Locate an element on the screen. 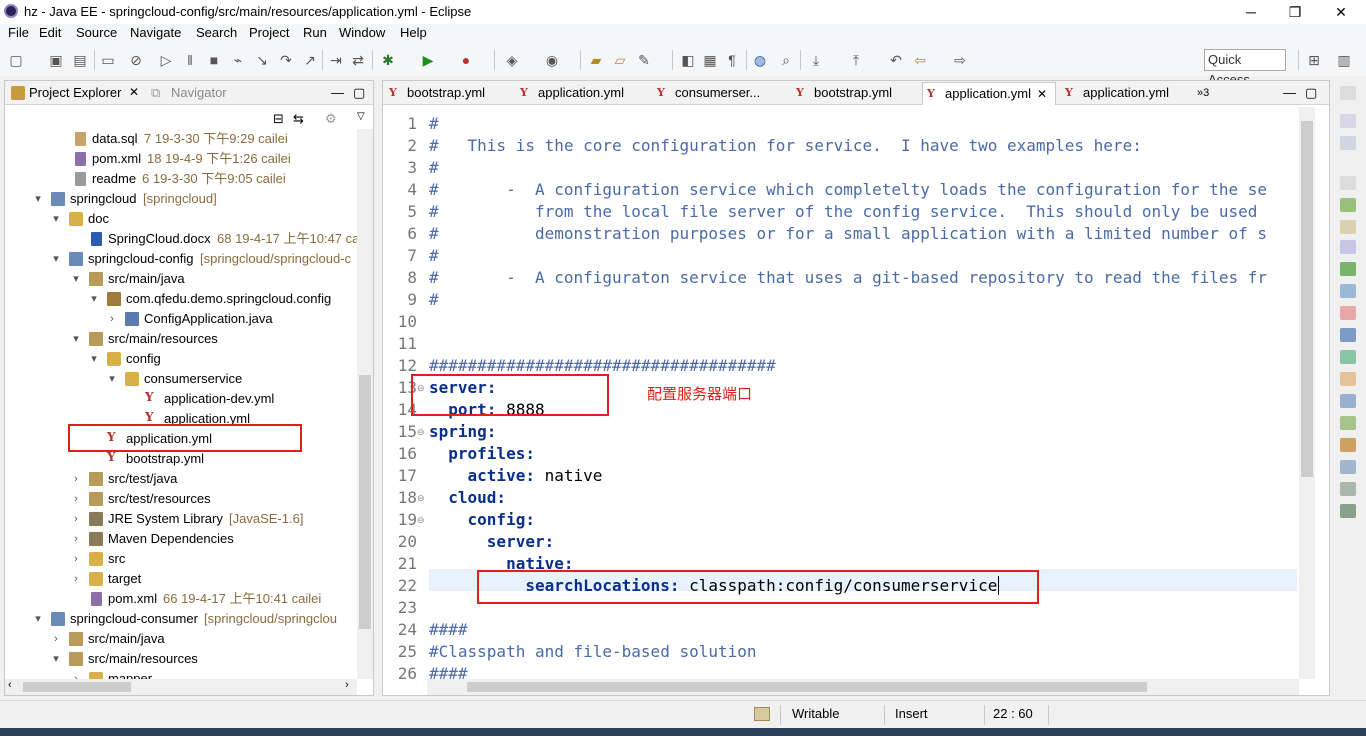 Image resolution: width=1366 pixels, height=736 pixels. open-type-icon: ⇄ is located at coordinates (358, 60).